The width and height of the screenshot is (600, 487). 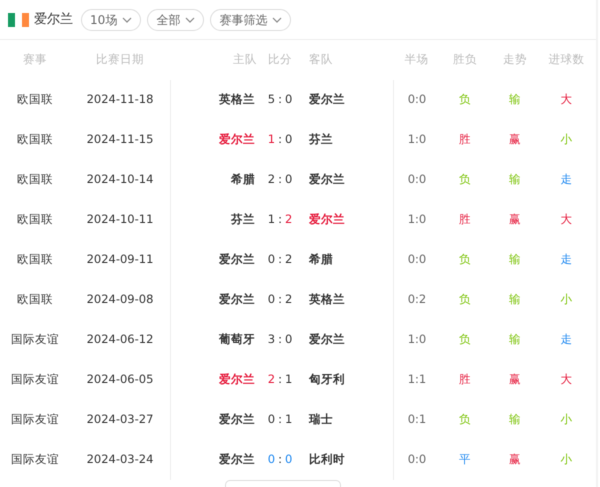 I want to click on date-cell-text: 2024-06-05, so click(x=120, y=379).